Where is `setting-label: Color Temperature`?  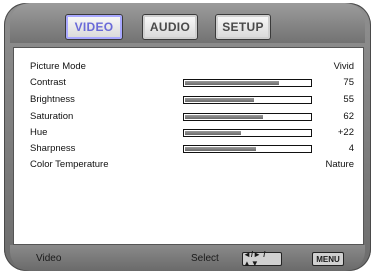 setting-label: Color Temperature is located at coordinates (69, 164).